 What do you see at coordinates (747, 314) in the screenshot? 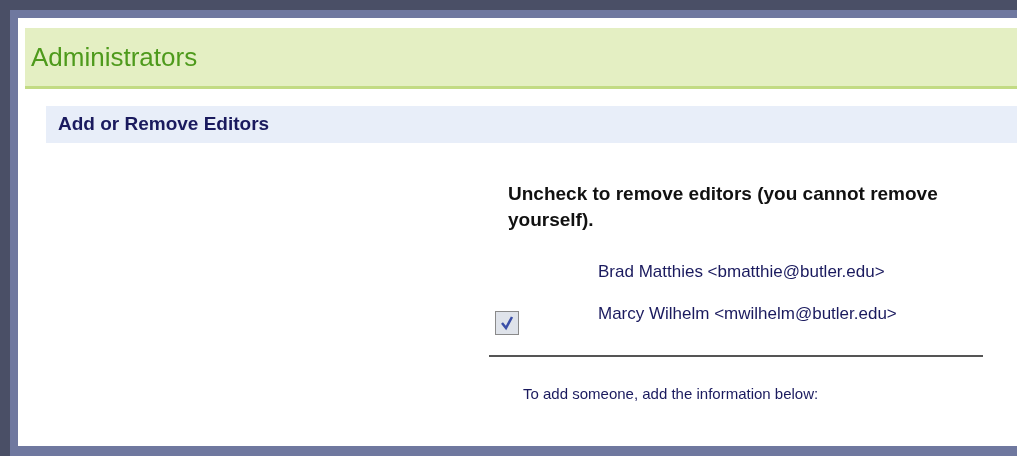
I see `editor-name: Marcy Wilhelm <mwilhelm@butler.edu>` at bounding box center [747, 314].